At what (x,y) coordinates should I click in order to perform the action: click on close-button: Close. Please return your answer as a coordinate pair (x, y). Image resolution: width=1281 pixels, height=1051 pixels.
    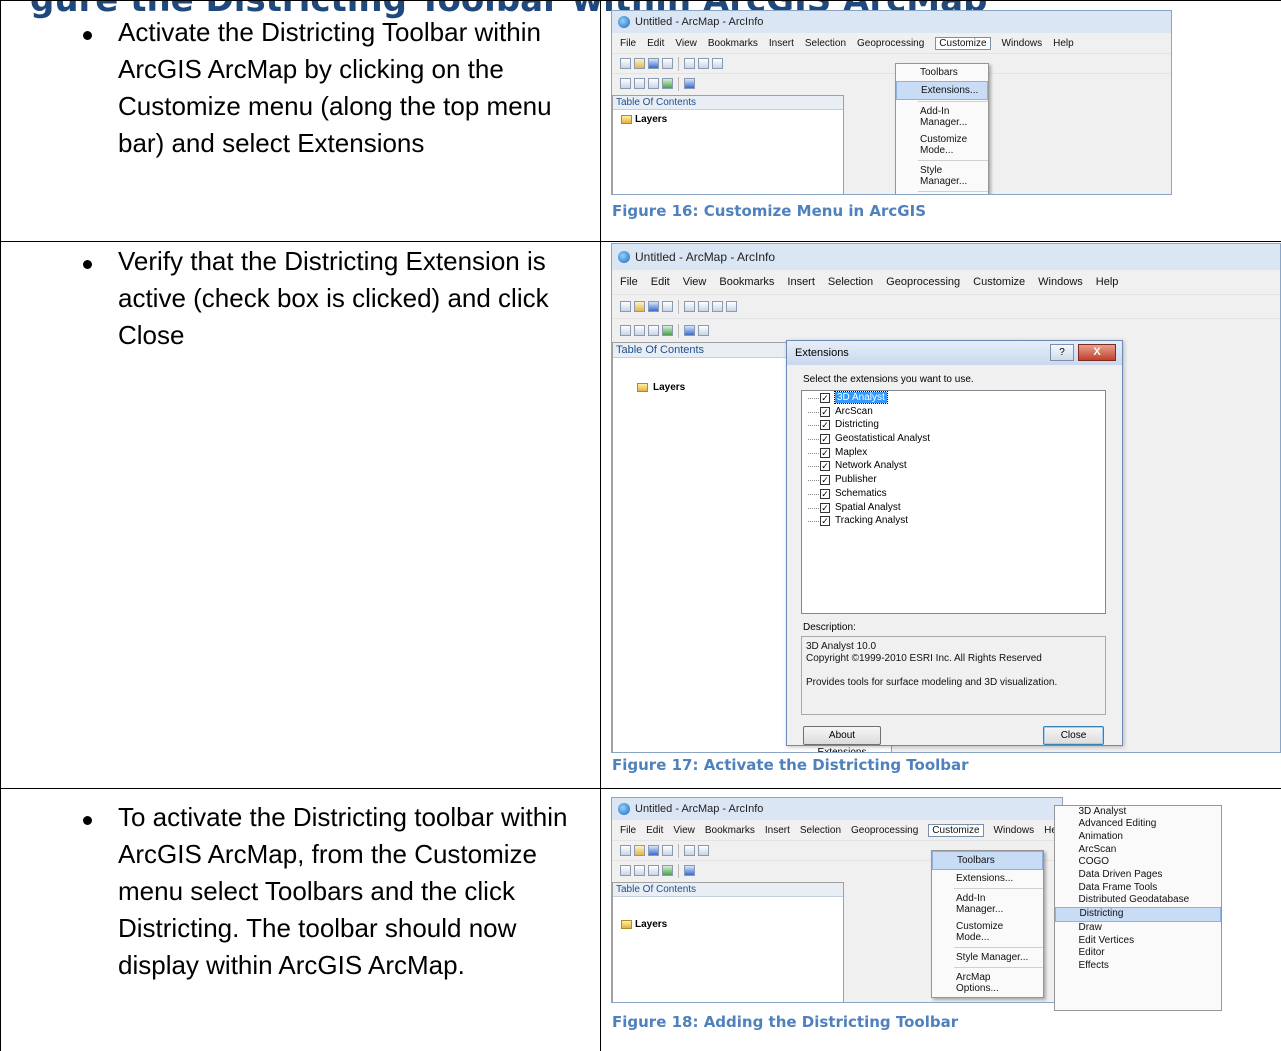
    Looking at the image, I should click on (1073, 735).